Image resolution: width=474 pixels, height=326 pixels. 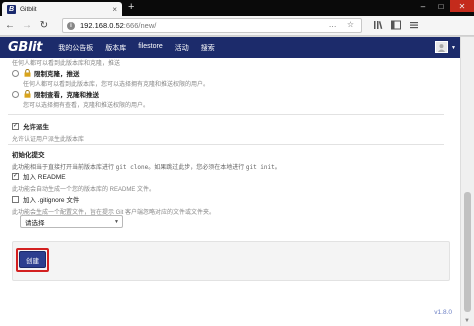 I want to click on radio-restrict-clone-push, so click(x=15, y=73).